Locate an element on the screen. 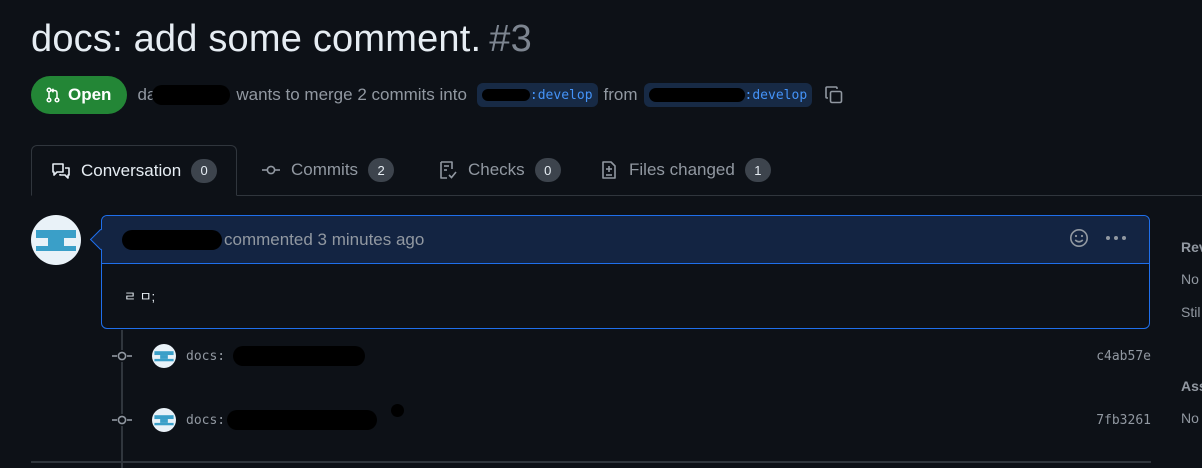 The image size is (1202, 468). redacted-author is located at coordinates (191, 95).